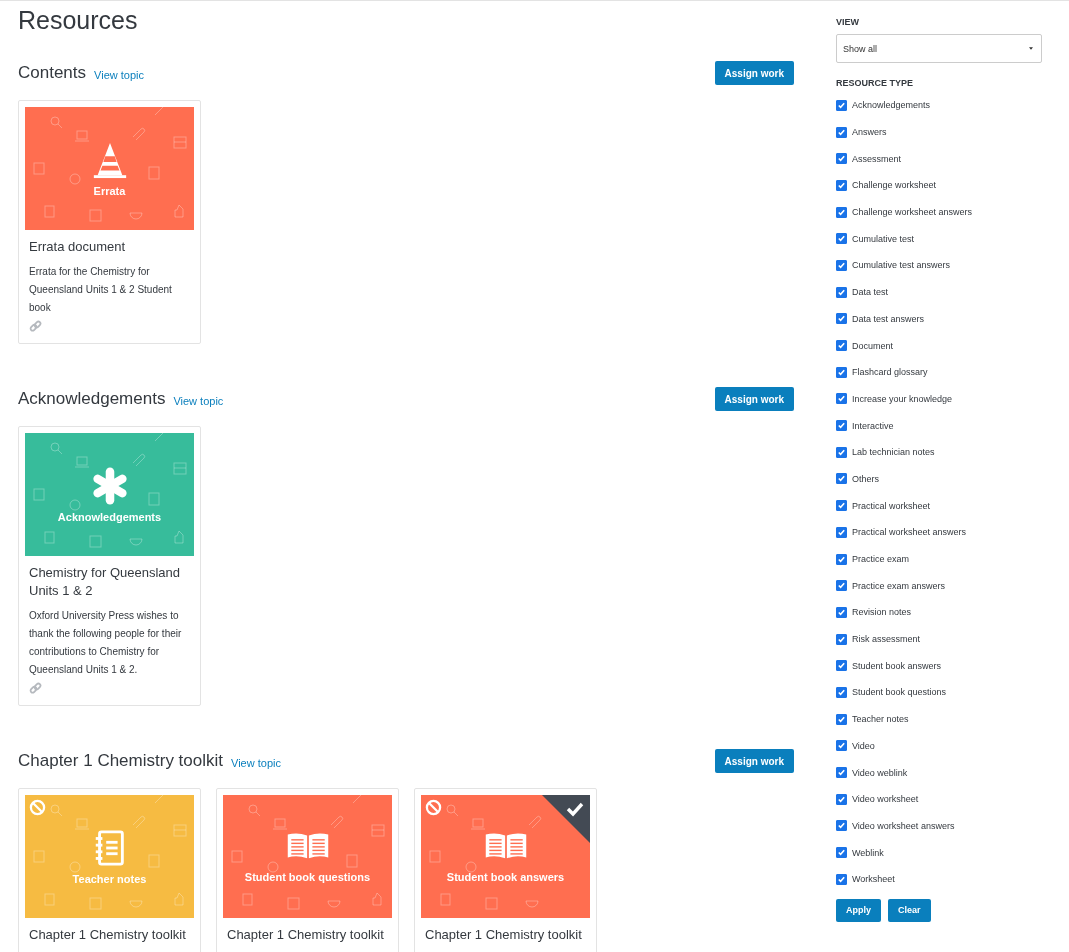  Describe the element at coordinates (880, 719) in the screenshot. I see `checkbox-label: Teacher notes` at that location.